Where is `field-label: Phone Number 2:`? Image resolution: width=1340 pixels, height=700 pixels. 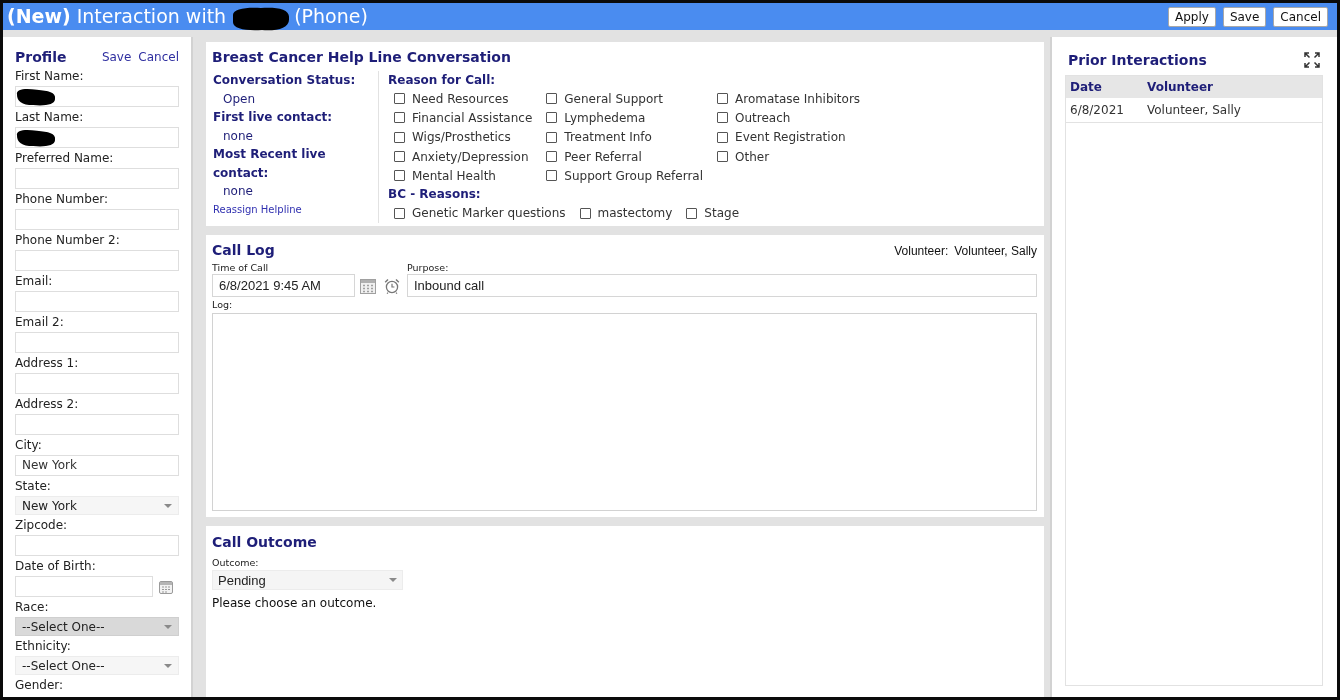
field-label: Phone Number 2: is located at coordinates (68, 240).